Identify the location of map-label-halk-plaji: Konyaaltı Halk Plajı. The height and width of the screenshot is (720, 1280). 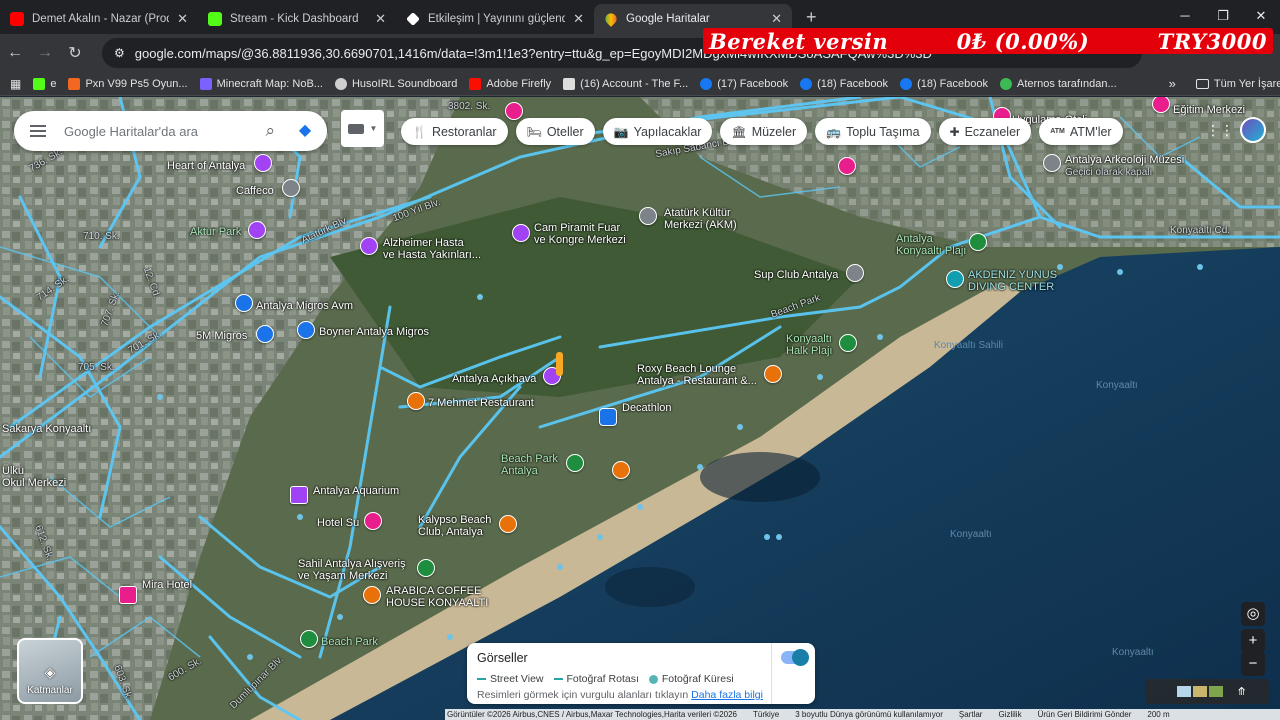
(809, 345).